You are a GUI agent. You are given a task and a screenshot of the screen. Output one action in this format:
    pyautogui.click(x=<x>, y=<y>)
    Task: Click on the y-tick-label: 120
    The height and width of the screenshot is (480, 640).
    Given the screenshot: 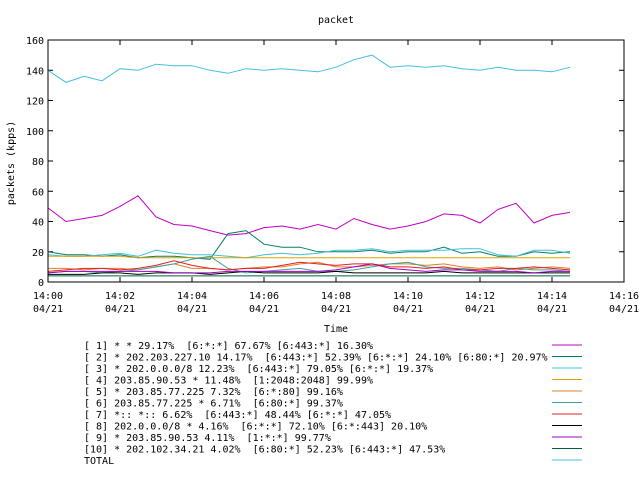 What is the action you would take?
    pyautogui.click(x=35, y=102)
    